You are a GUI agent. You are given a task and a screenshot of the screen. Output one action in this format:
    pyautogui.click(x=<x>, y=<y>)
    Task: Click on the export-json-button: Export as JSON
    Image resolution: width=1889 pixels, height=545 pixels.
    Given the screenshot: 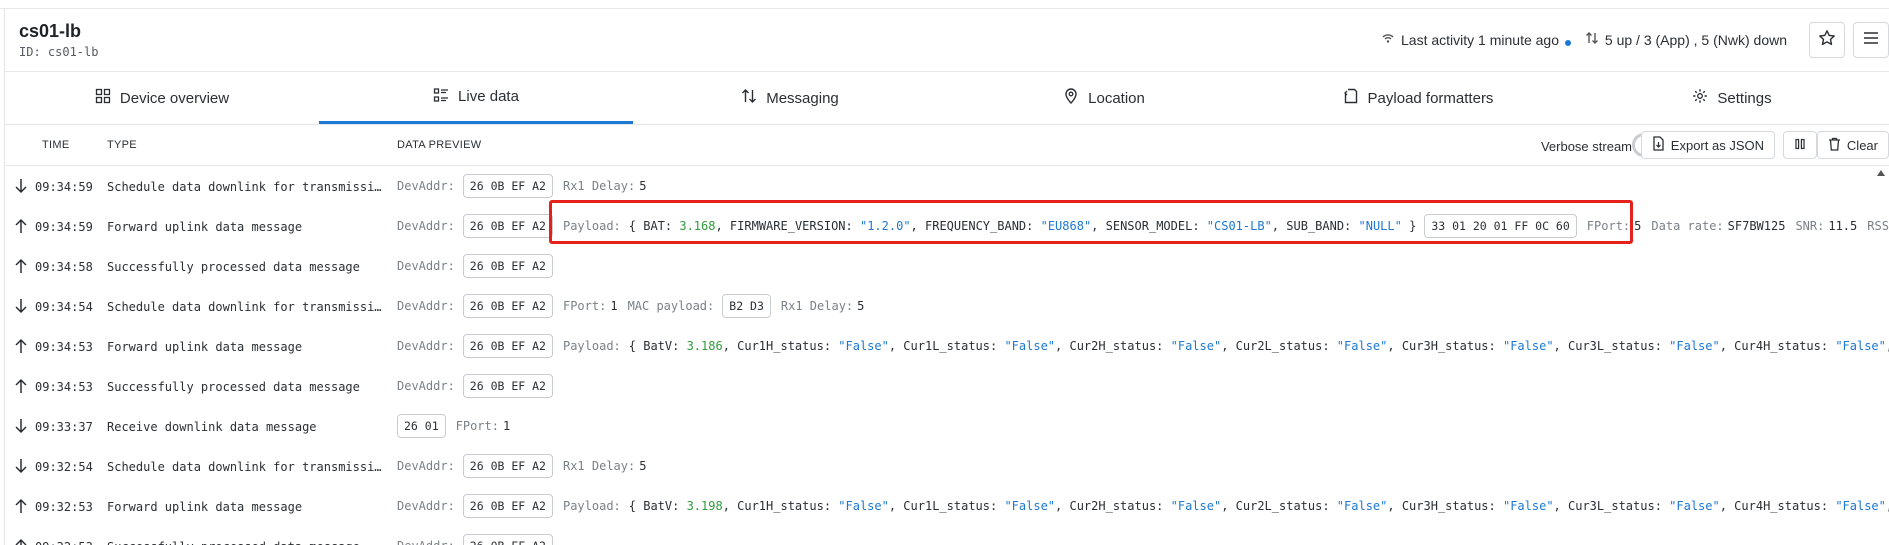 What is the action you would take?
    pyautogui.click(x=1707, y=145)
    